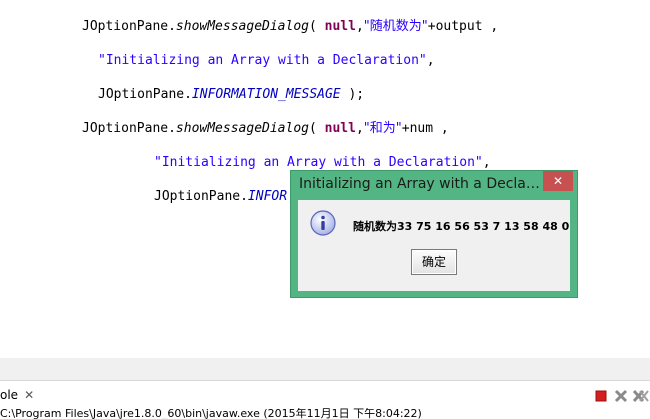  What do you see at coordinates (461, 226) in the screenshot?
I see `dialog-message: 随机数为33 75 16 56 53 7 13 58 48 0` at bounding box center [461, 226].